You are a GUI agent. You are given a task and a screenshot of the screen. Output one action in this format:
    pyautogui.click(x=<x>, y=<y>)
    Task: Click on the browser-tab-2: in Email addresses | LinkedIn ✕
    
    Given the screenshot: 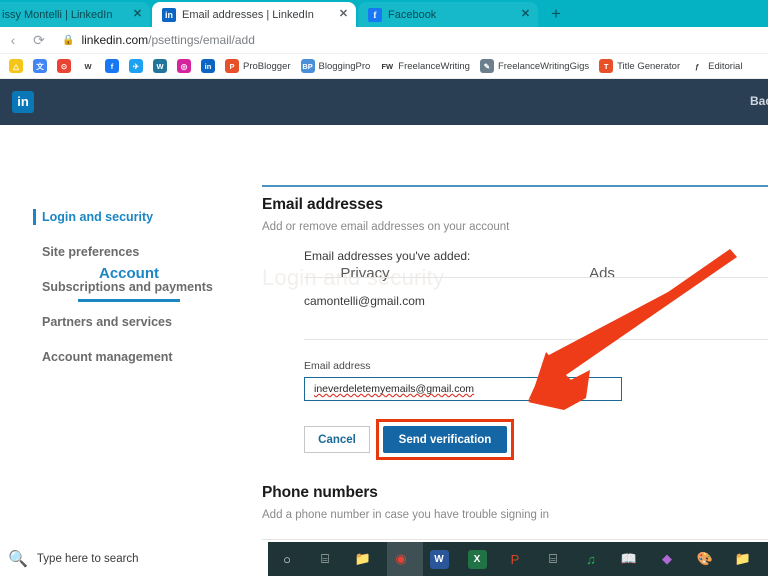 What is the action you would take?
    pyautogui.click(x=254, y=14)
    